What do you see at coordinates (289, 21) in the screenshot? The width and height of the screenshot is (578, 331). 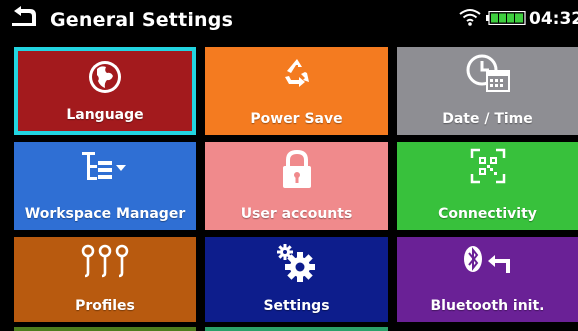 I see `status-bar: General Settings 04:32` at bounding box center [289, 21].